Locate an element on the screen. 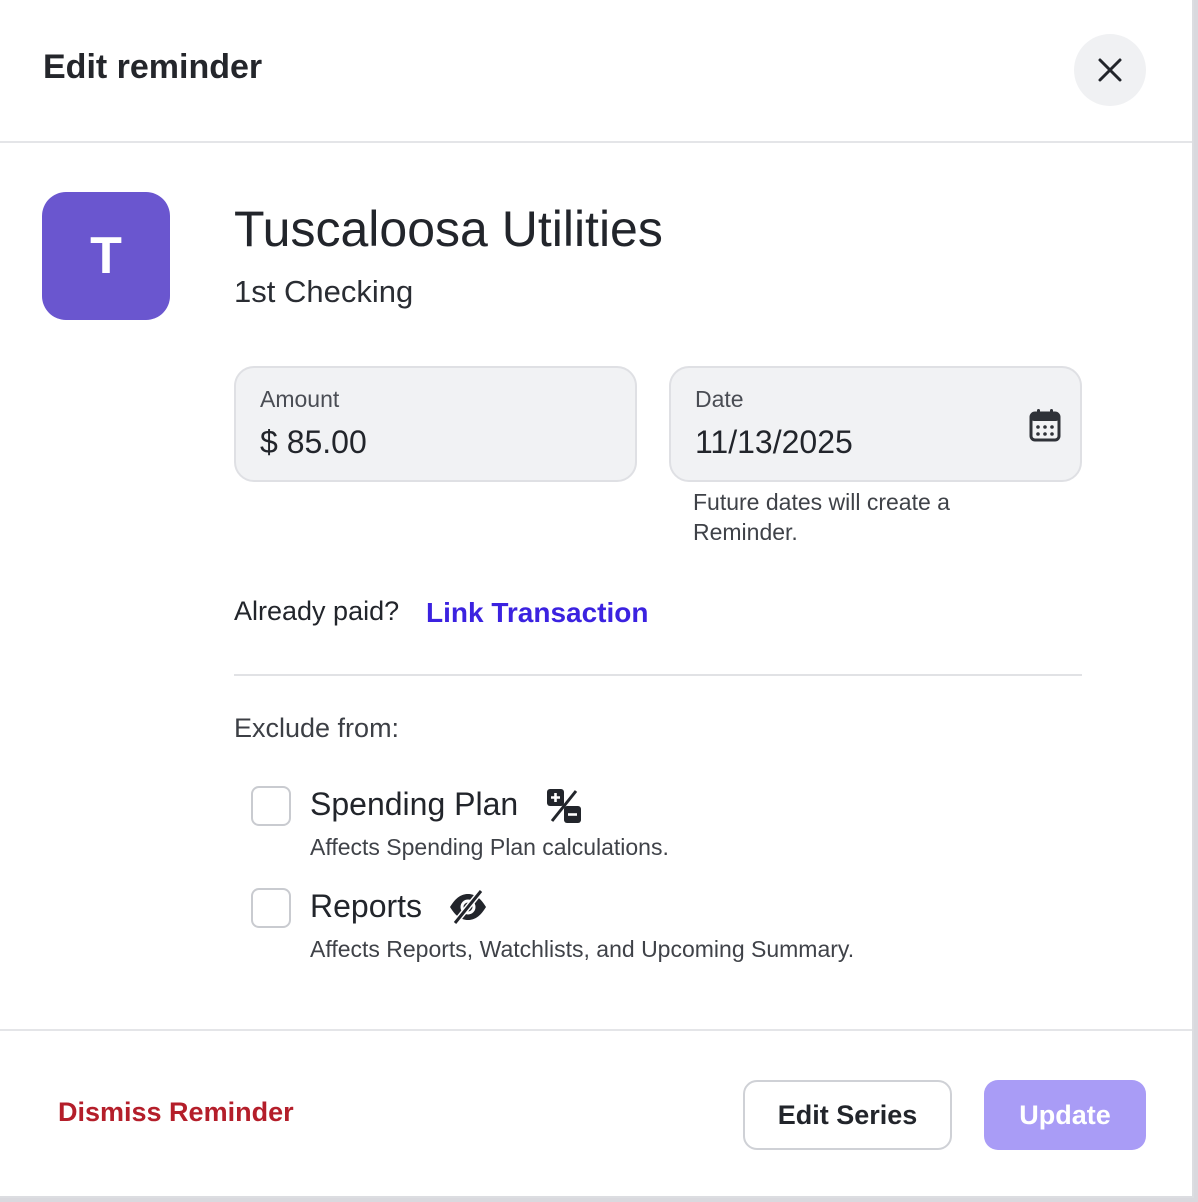  update-label: Update is located at coordinates (1065, 1114).